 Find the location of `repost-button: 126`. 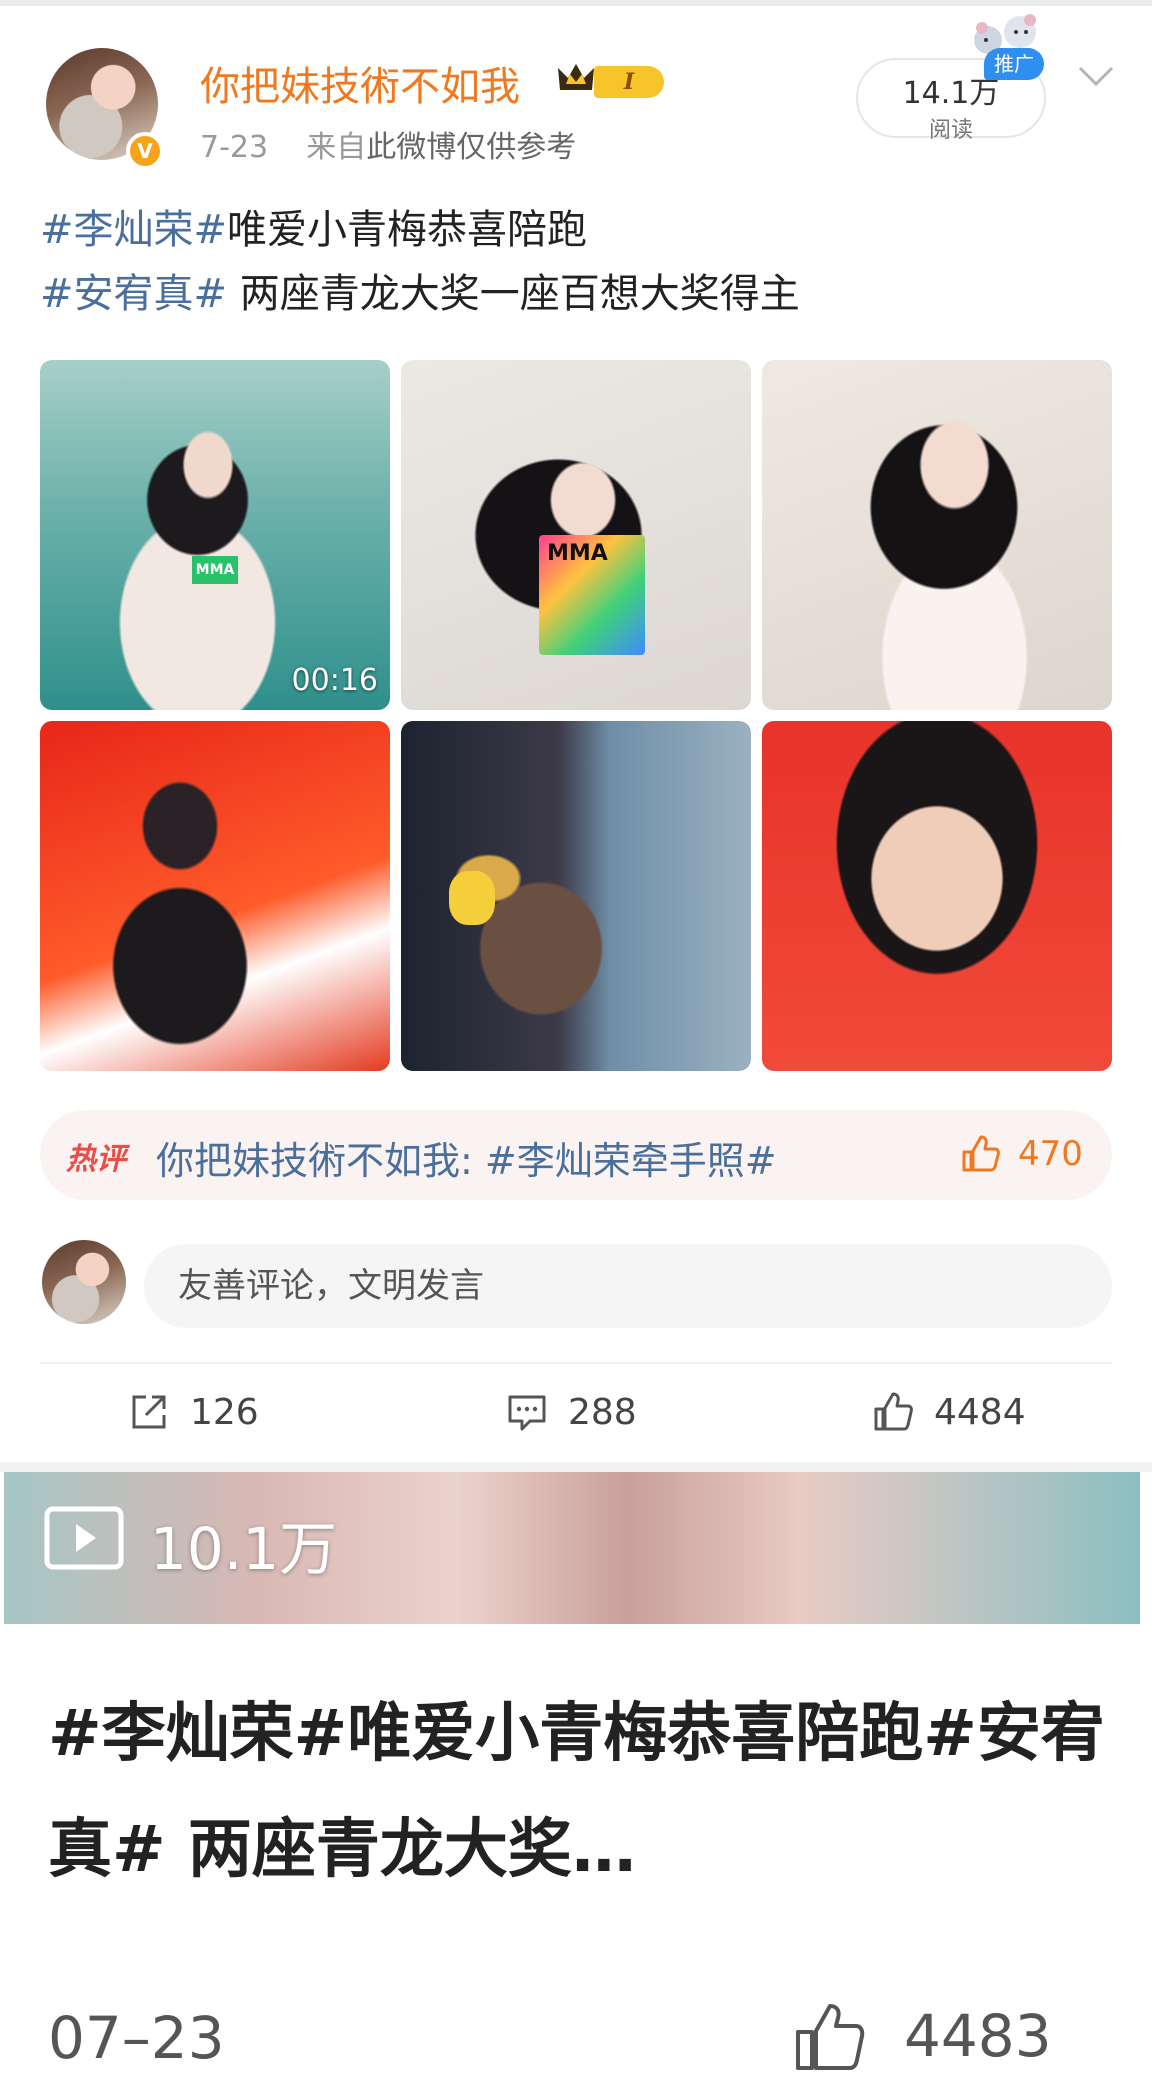

repost-button: 126 is located at coordinates (192, 1412).